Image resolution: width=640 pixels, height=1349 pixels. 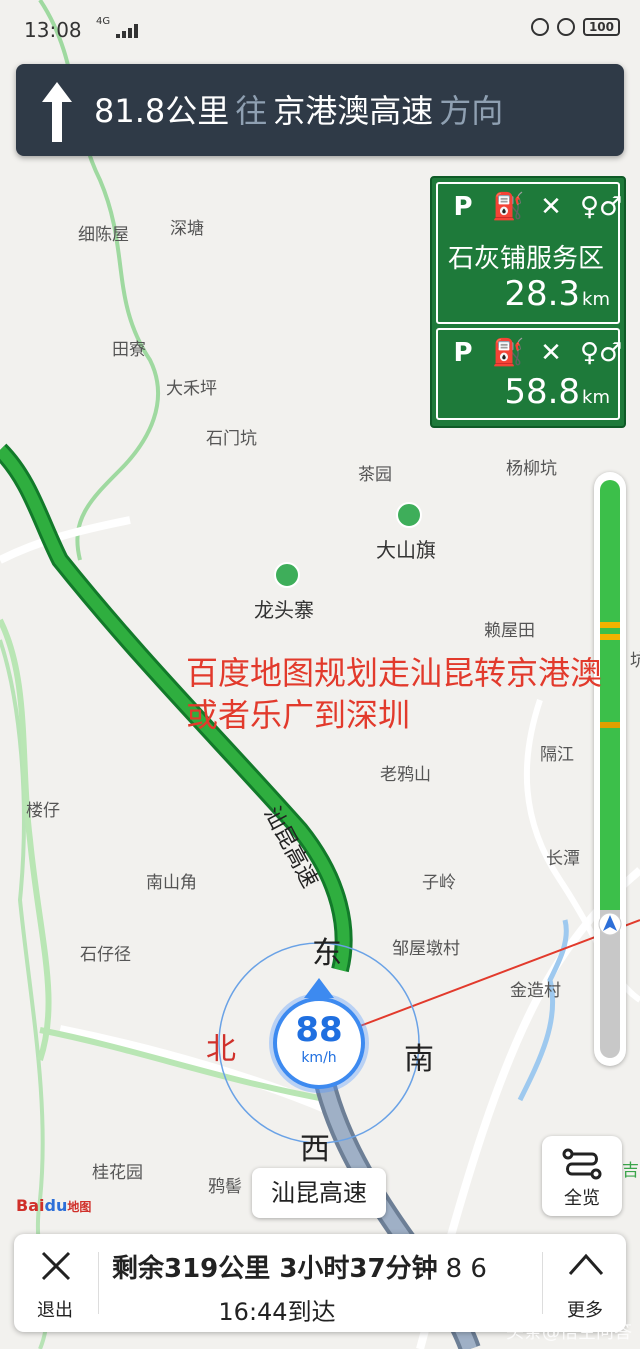 What do you see at coordinates (57, 112) in the screenshot?
I see `straight-arrow-icon` at bounding box center [57, 112].